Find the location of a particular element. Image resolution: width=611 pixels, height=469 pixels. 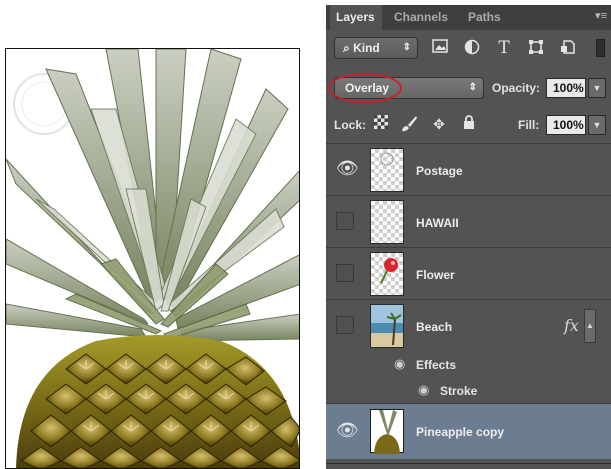

effects-label: Effects is located at coordinates (436, 365).